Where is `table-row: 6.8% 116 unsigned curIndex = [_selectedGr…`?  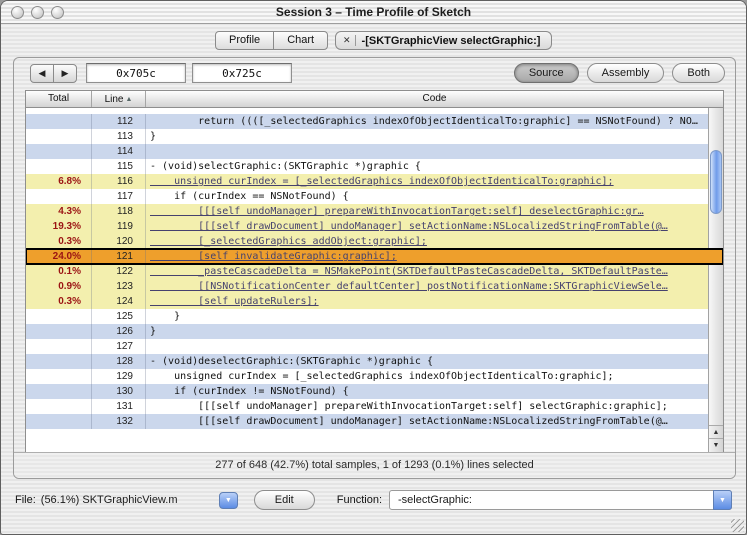
table-row: 6.8% 116 unsigned curIndex = [_selectedGr… is located at coordinates (374, 181).